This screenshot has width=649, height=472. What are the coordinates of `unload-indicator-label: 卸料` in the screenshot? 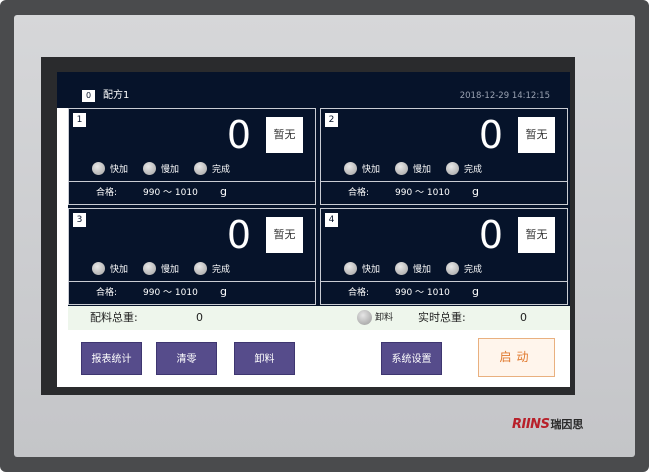 It's located at (384, 318).